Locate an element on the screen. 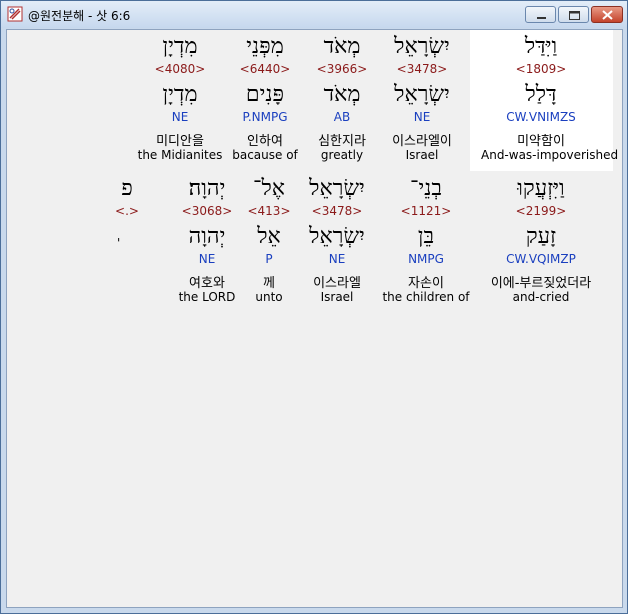  english-gloss: the LORD is located at coordinates (207, 297).